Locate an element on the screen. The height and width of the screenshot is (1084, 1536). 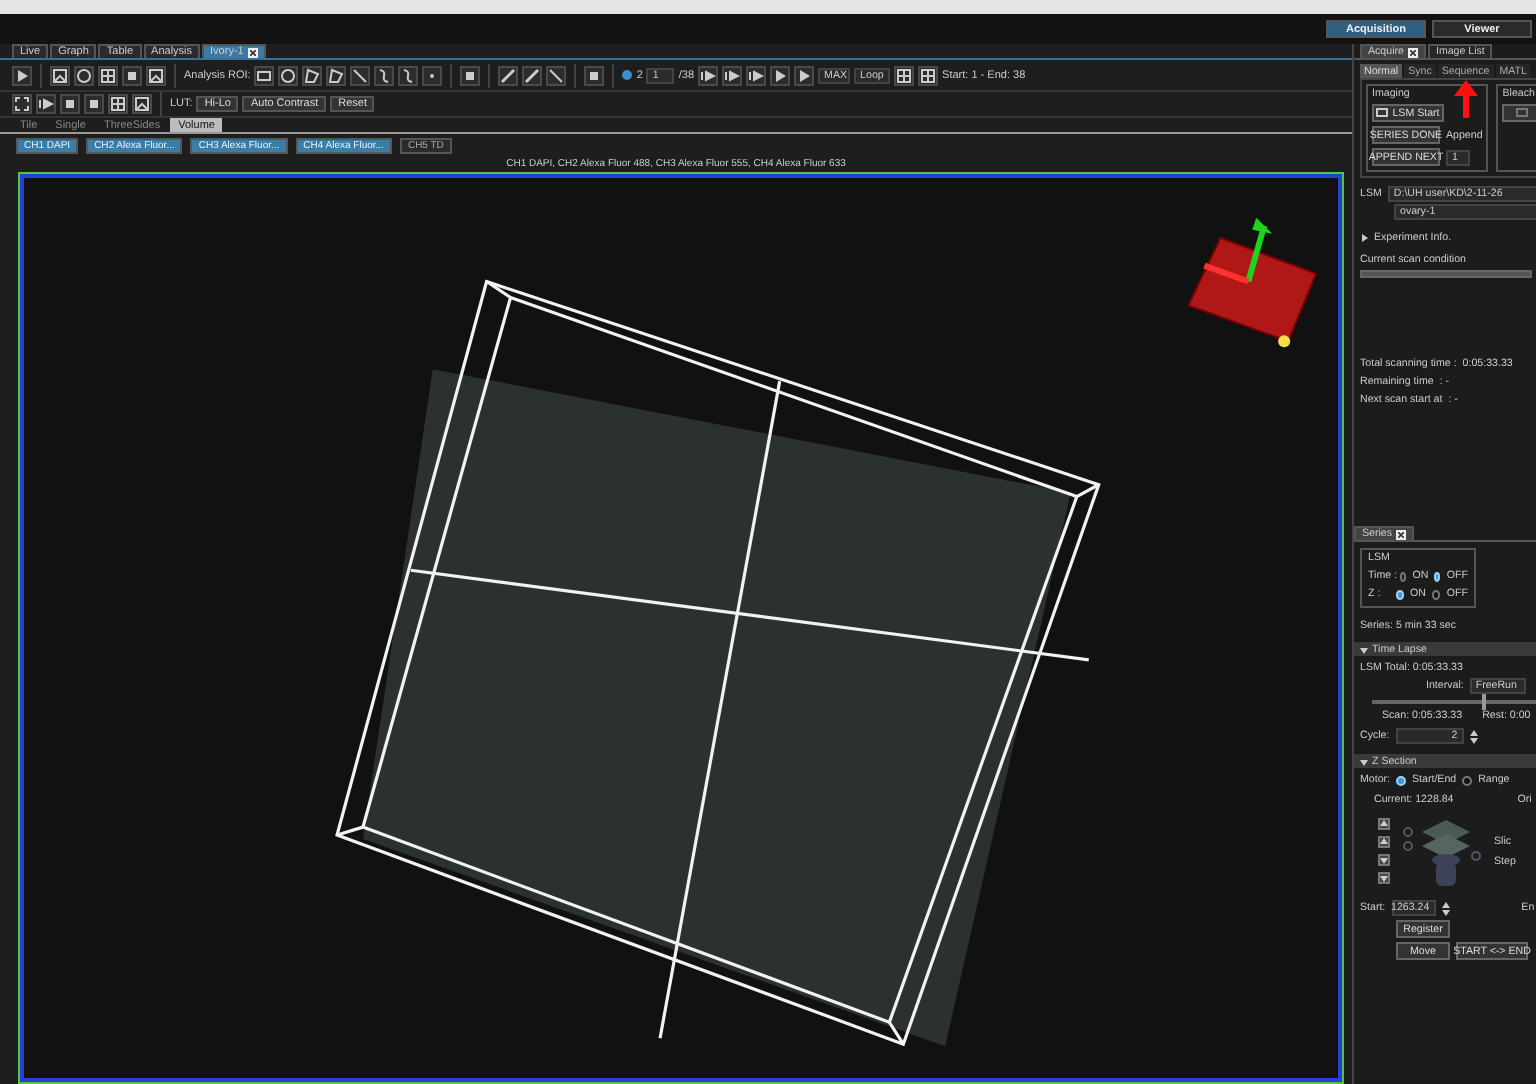
bleach-start-button is located at coordinates (1519, 113).